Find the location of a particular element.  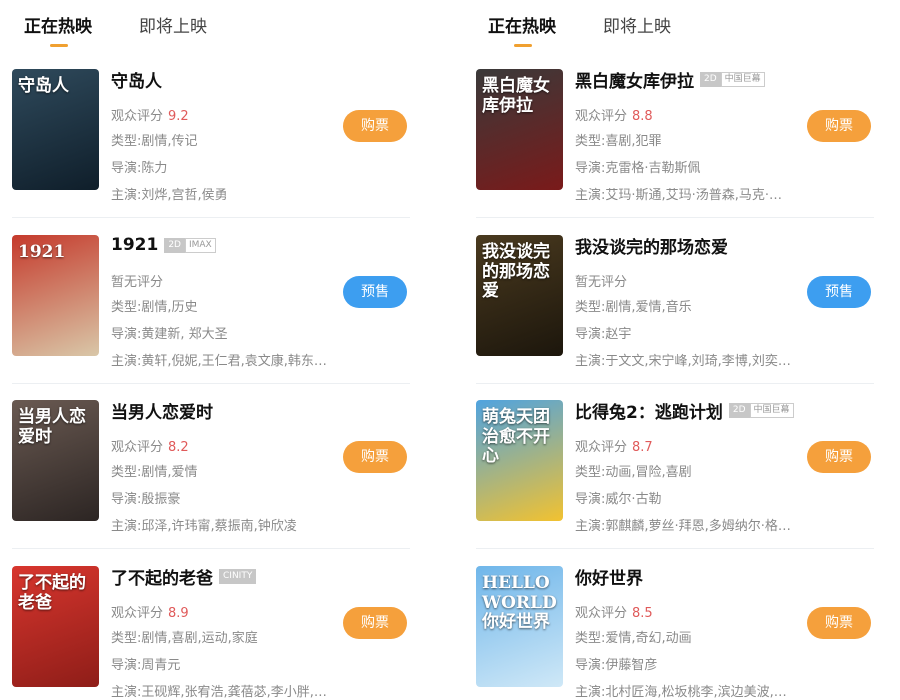

format-badge: CINITY is located at coordinates (238, 576).